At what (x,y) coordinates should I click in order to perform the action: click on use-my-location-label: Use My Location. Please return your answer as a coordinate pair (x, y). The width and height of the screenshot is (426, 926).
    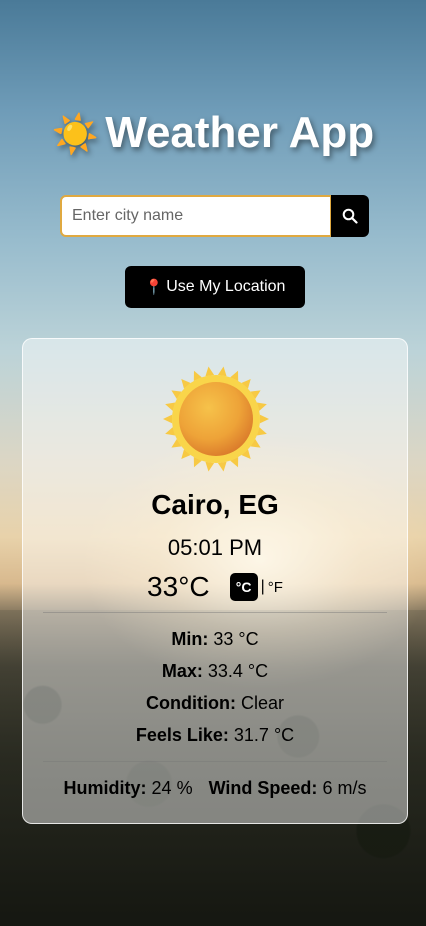
    Looking at the image, I should click on (226, 286).